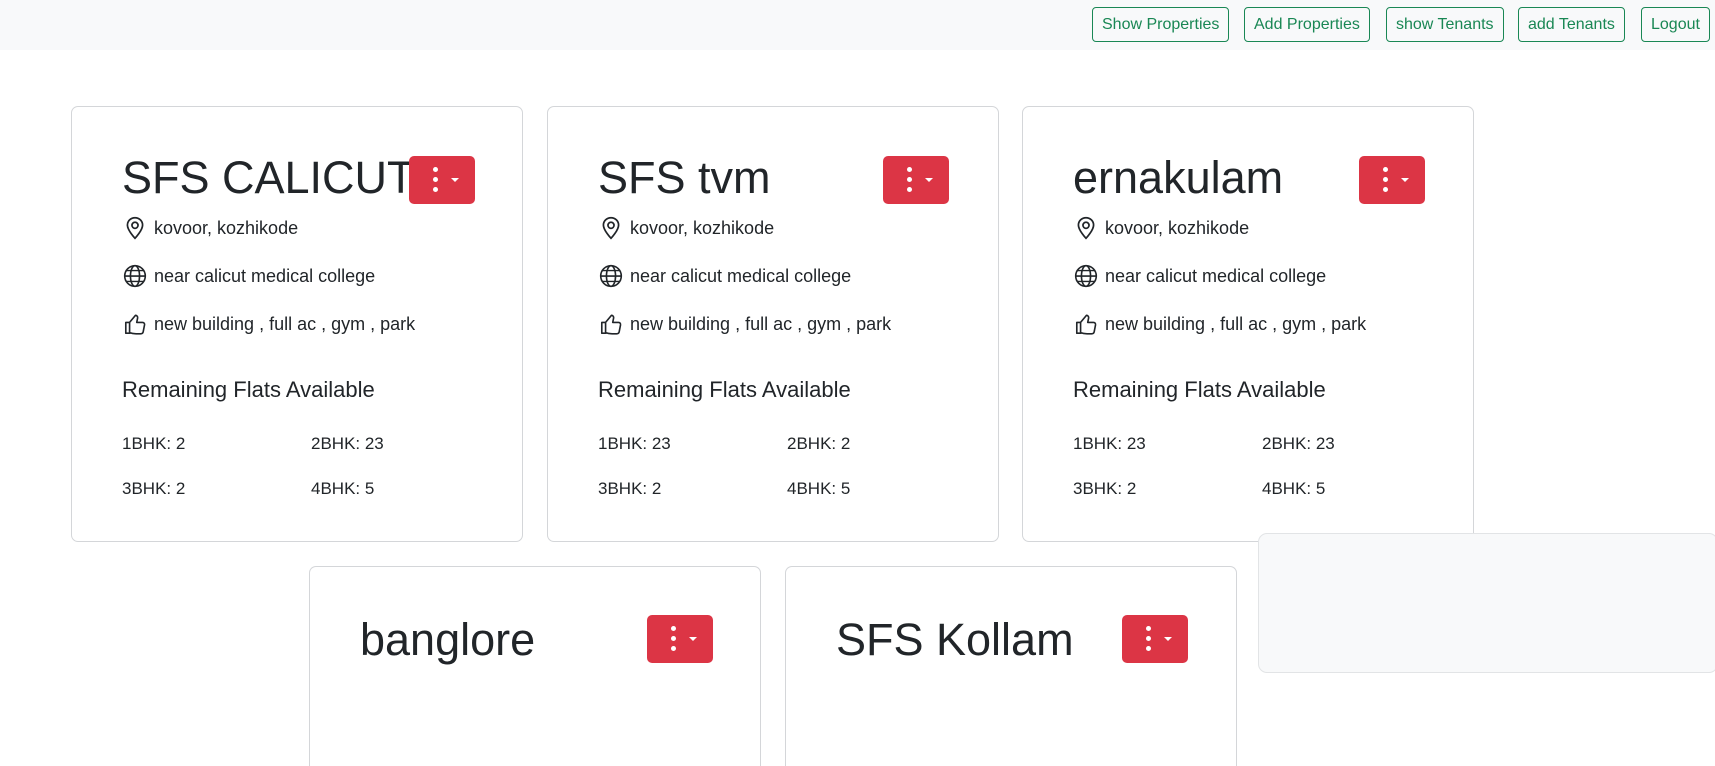  I want to click on flat-count-2bhk: 2BHK: 2, so click(819, 443).